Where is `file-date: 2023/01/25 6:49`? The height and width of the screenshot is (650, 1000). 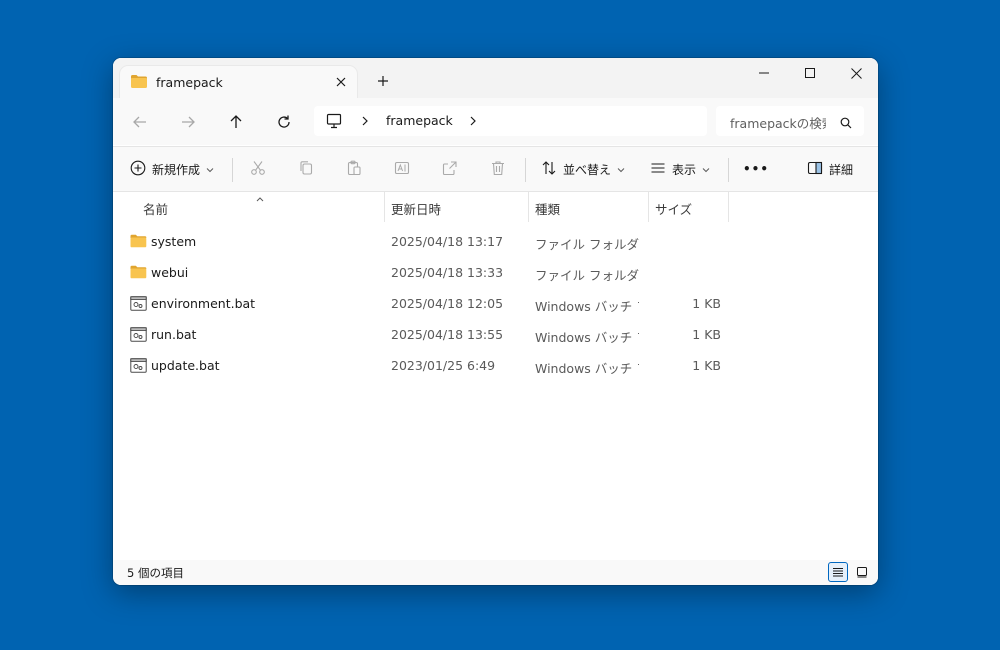
file-date: 2023/01/25 6:49 is located at coordinates (443, 365).